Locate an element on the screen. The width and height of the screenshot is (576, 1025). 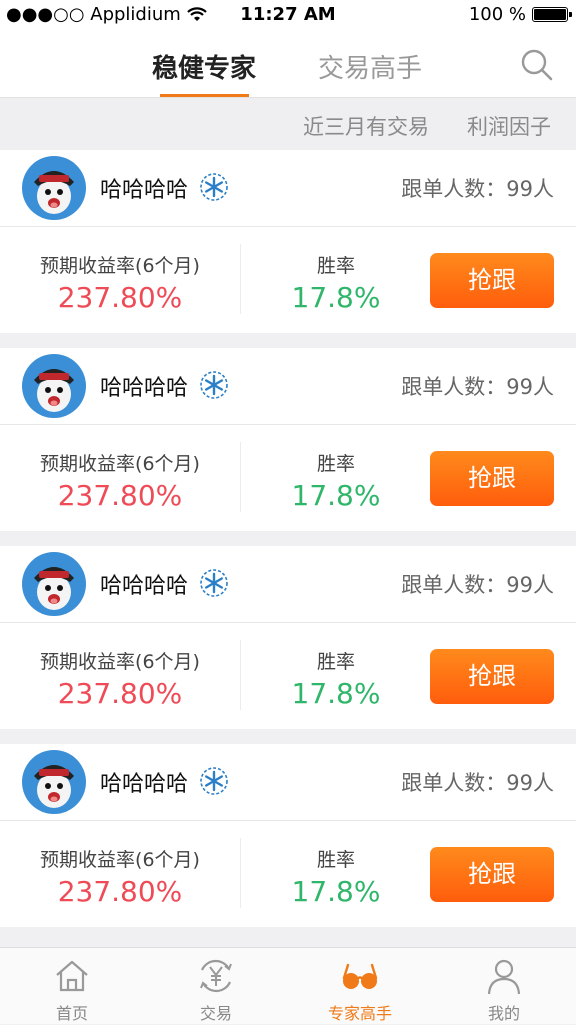
bottom-tab-bar: 首页 交易 专家高手 我的 is located at coordinates (288, 985).